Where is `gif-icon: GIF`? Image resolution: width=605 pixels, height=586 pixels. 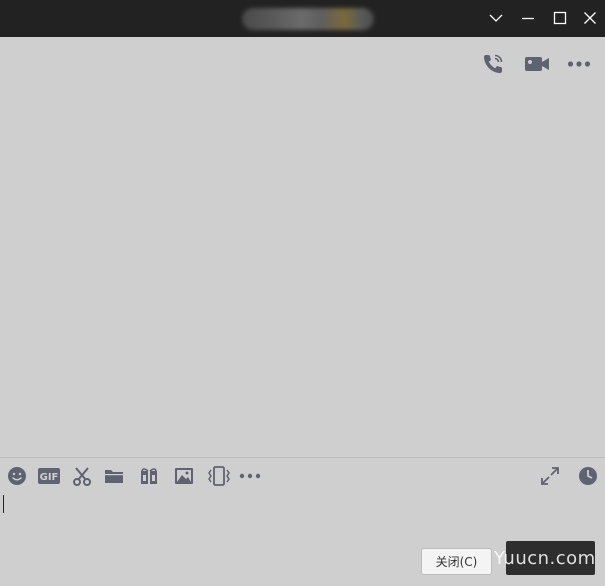
gif-icon: GIF is located at coordinates (49, 476).